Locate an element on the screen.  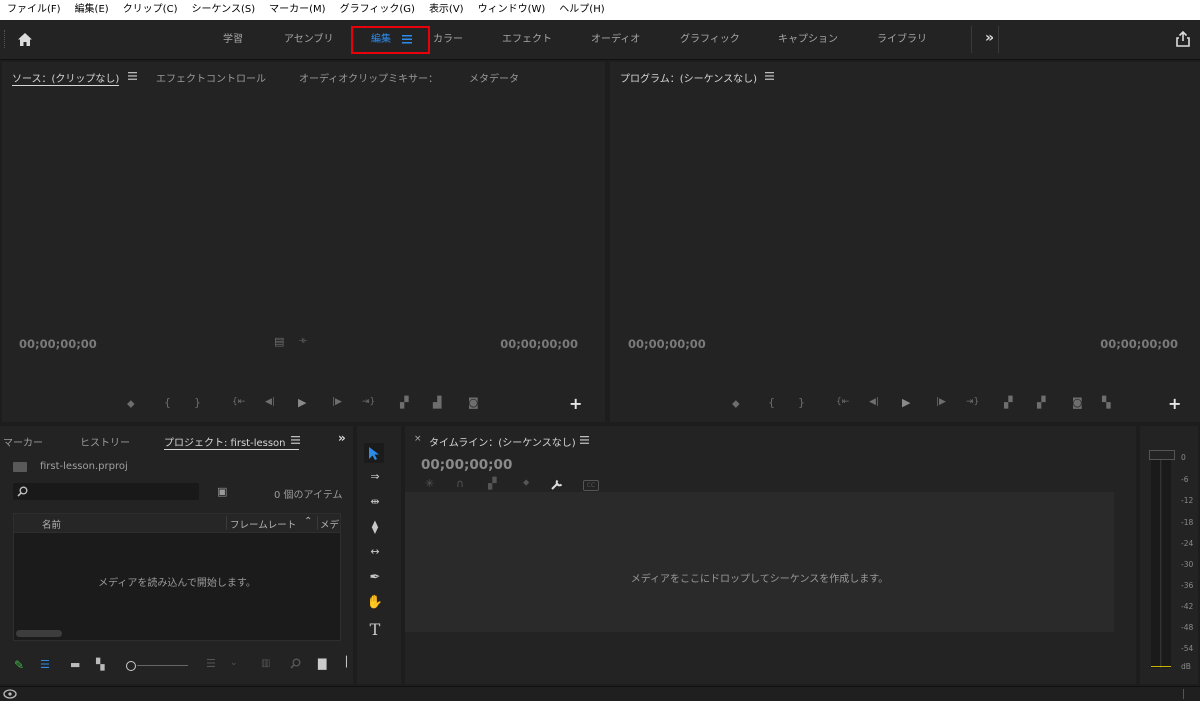
menu-help: ヘルプ(H) is located at coordinates (581, 10).